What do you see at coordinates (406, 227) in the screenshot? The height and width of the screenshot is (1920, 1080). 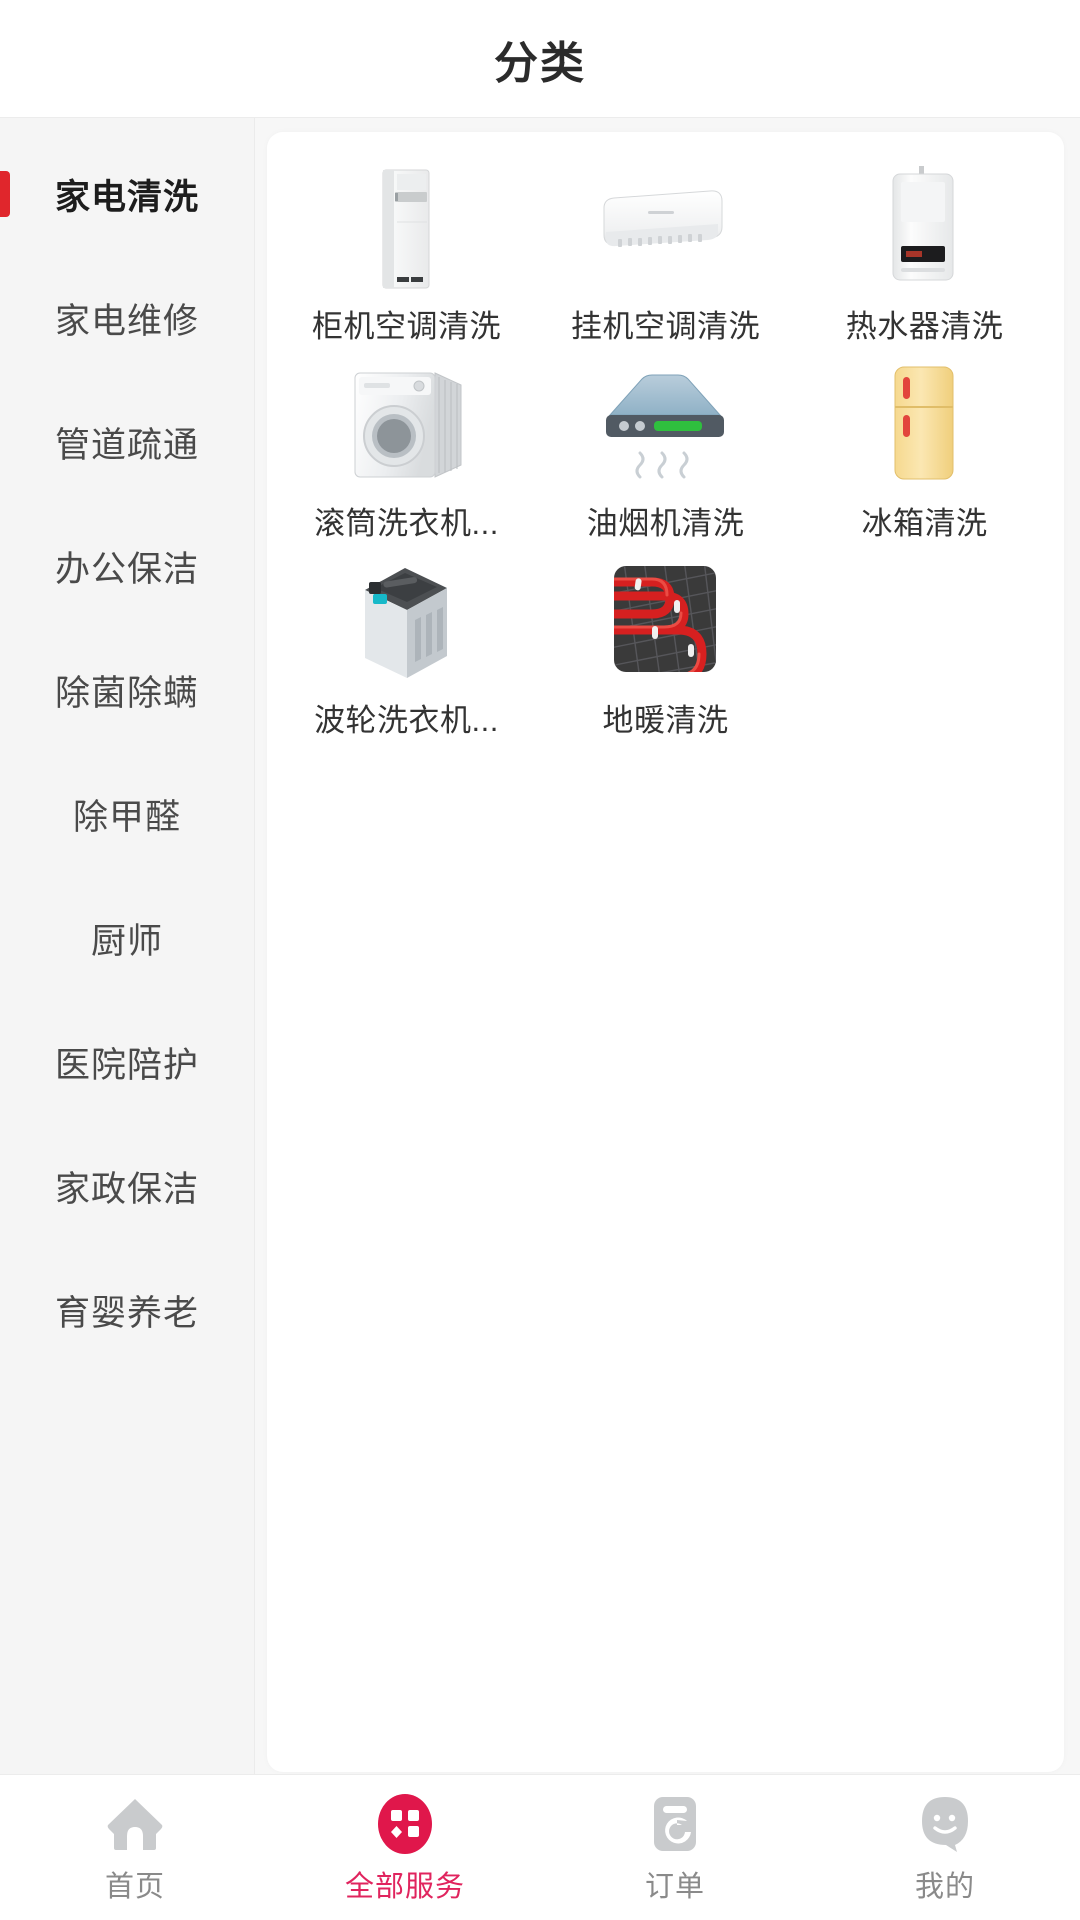 I see `cabinet-air-conditioner-icon` at bounding box center [406, 227].